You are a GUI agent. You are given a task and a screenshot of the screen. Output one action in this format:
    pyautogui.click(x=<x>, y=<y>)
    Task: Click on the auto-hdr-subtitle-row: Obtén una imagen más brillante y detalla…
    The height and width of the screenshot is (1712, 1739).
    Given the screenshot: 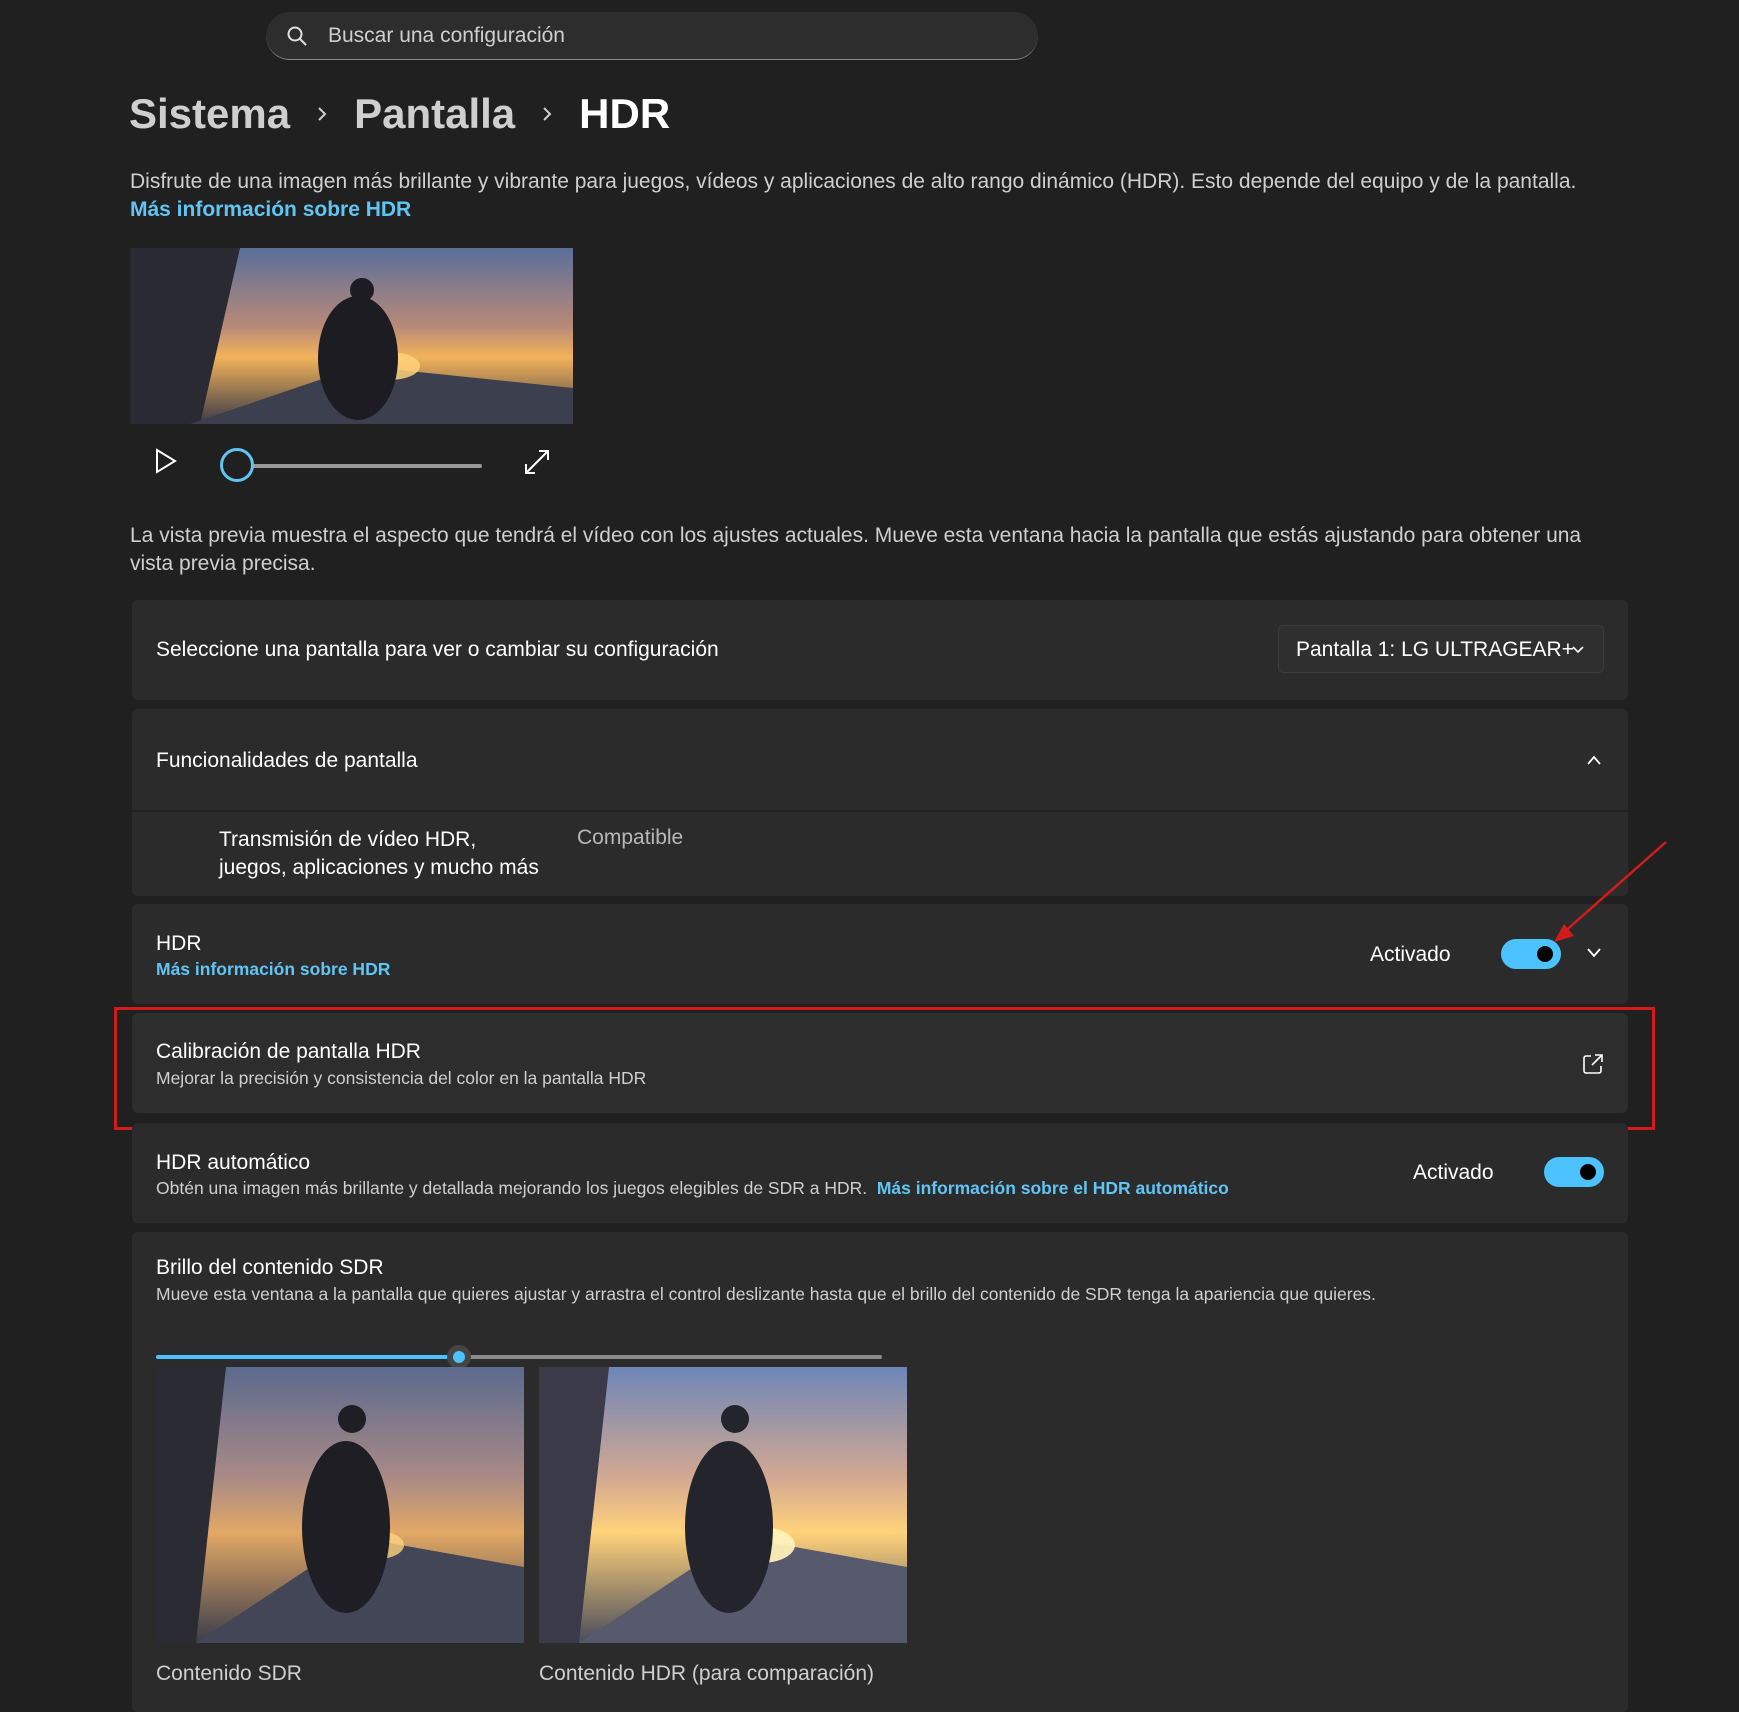 What is the action you would take?
    pyautogui.click(x=692, y=1188)
    